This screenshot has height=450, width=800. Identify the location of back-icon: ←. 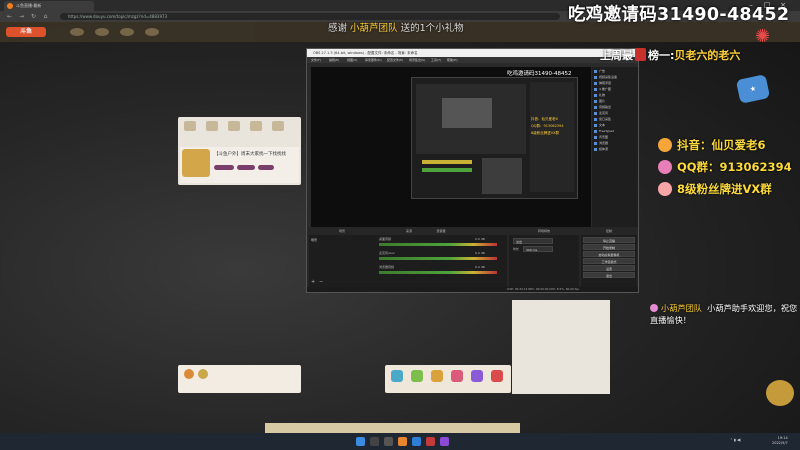
(9, 16).